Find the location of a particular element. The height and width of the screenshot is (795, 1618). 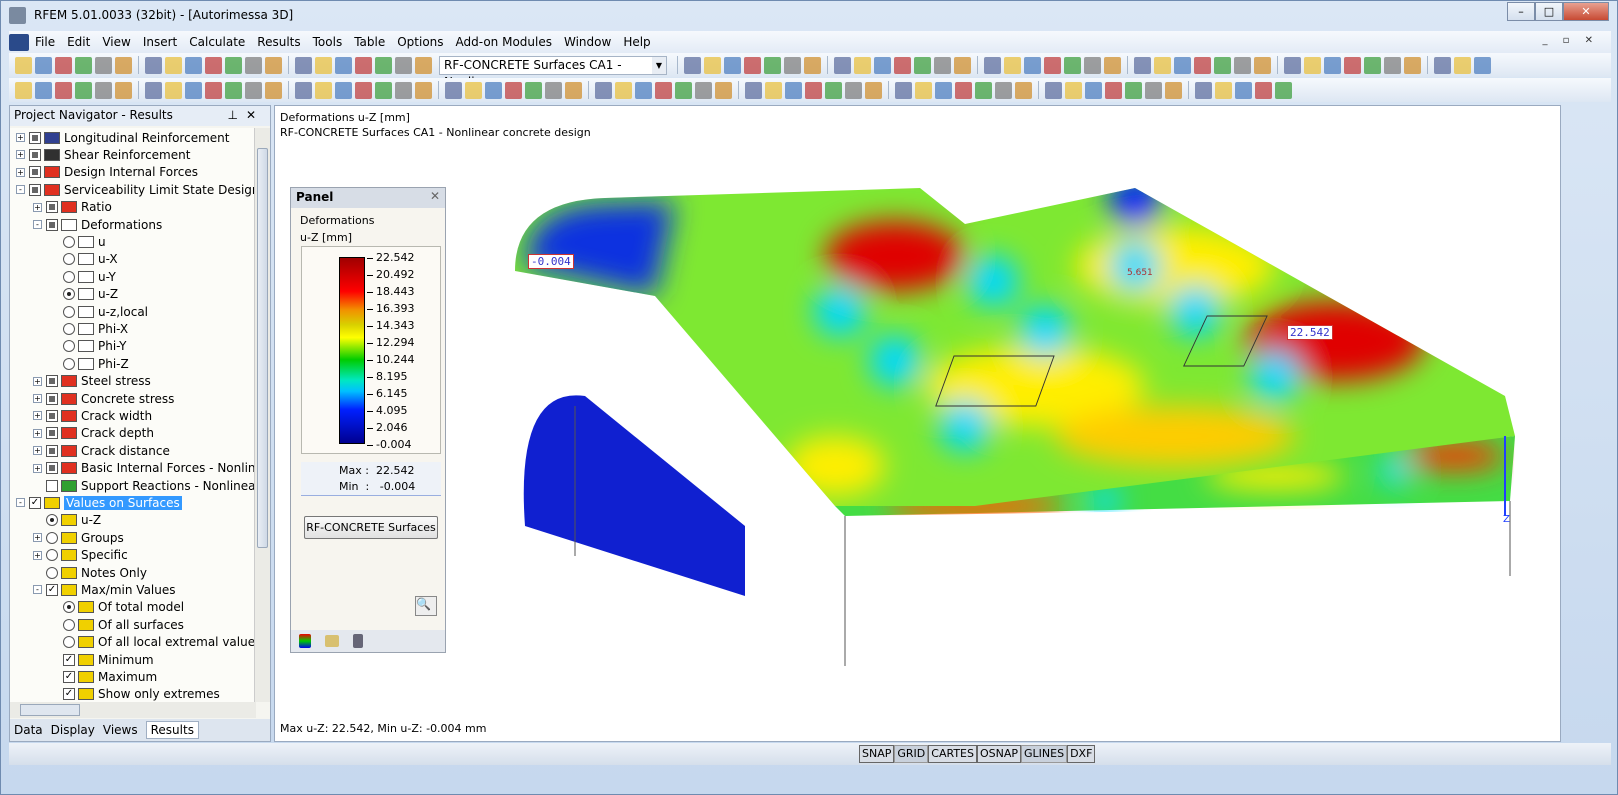

tree-item: Phi-Y is located at coordinates (88, 346).